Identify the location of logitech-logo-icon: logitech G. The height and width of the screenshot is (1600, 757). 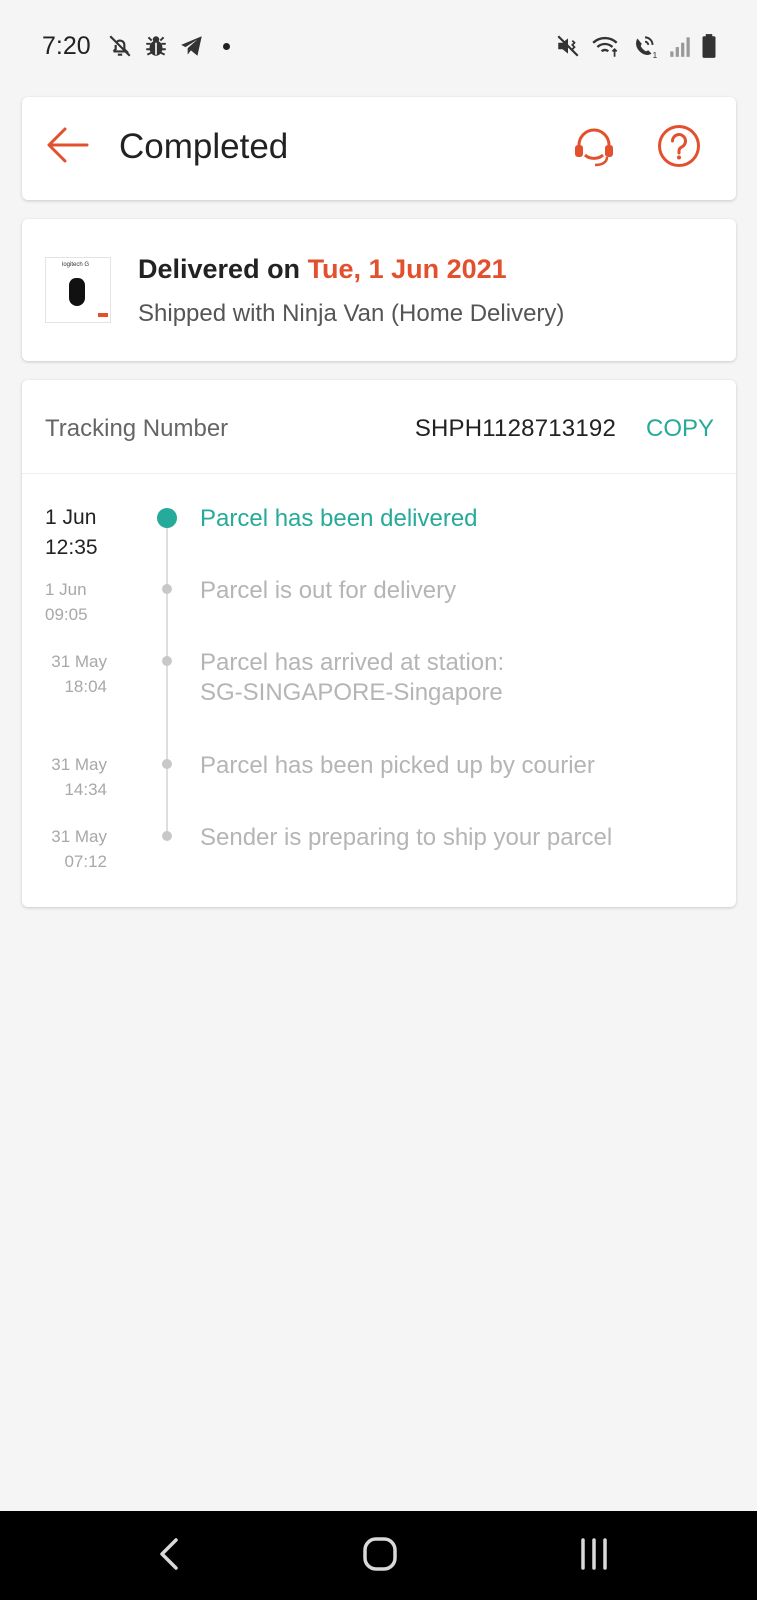
(76, 265).